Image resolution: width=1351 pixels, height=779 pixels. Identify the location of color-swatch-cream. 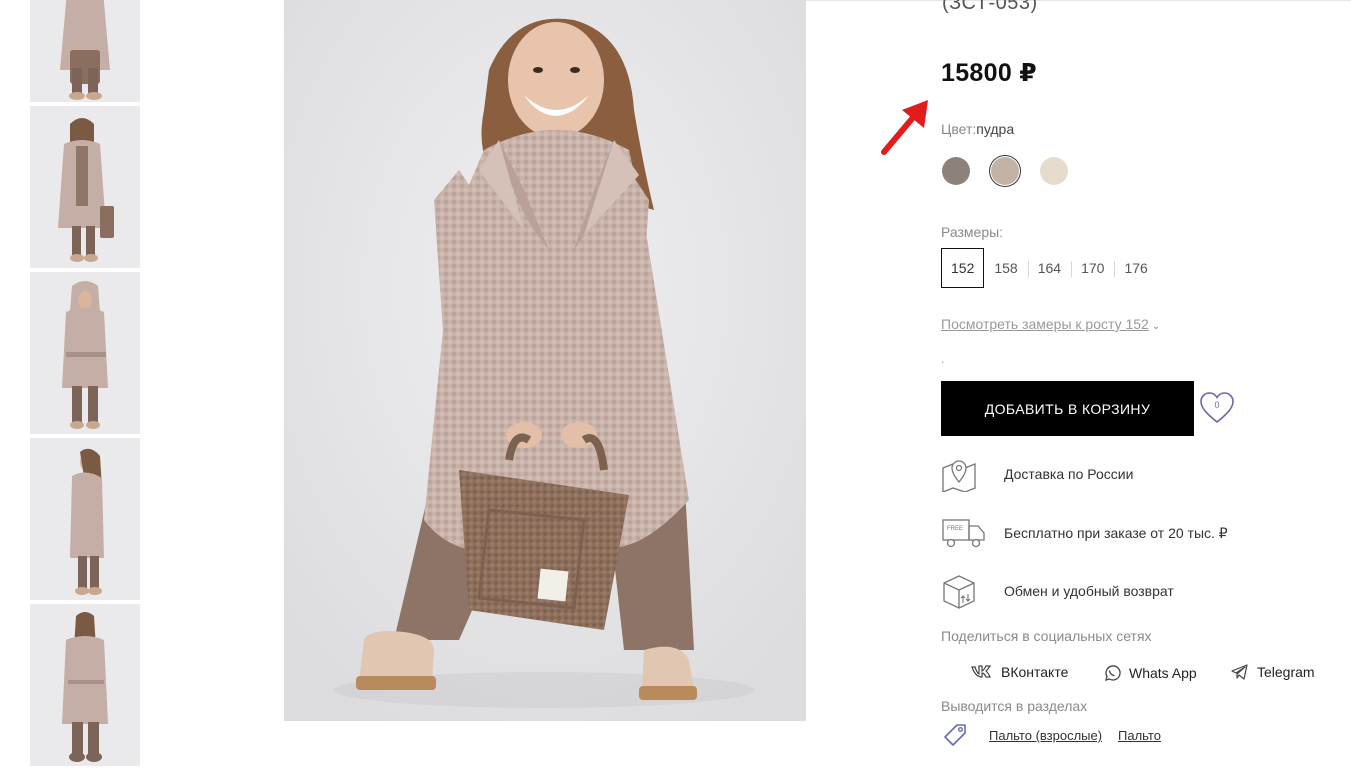
(1054, 171).